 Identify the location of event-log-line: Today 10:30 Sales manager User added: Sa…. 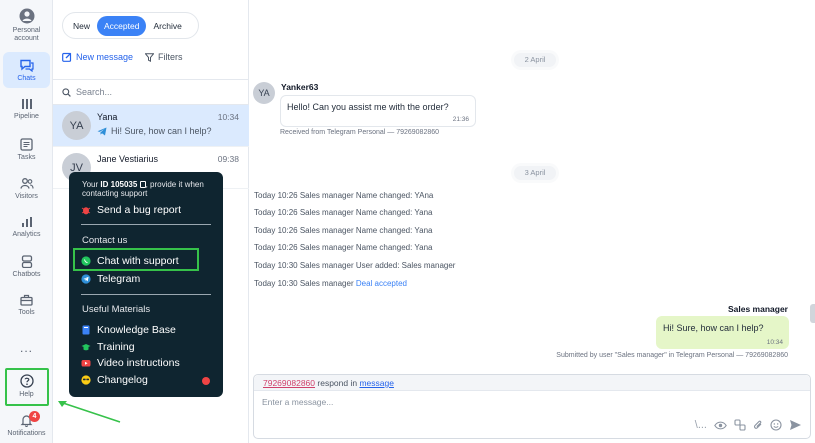
(355, 265).